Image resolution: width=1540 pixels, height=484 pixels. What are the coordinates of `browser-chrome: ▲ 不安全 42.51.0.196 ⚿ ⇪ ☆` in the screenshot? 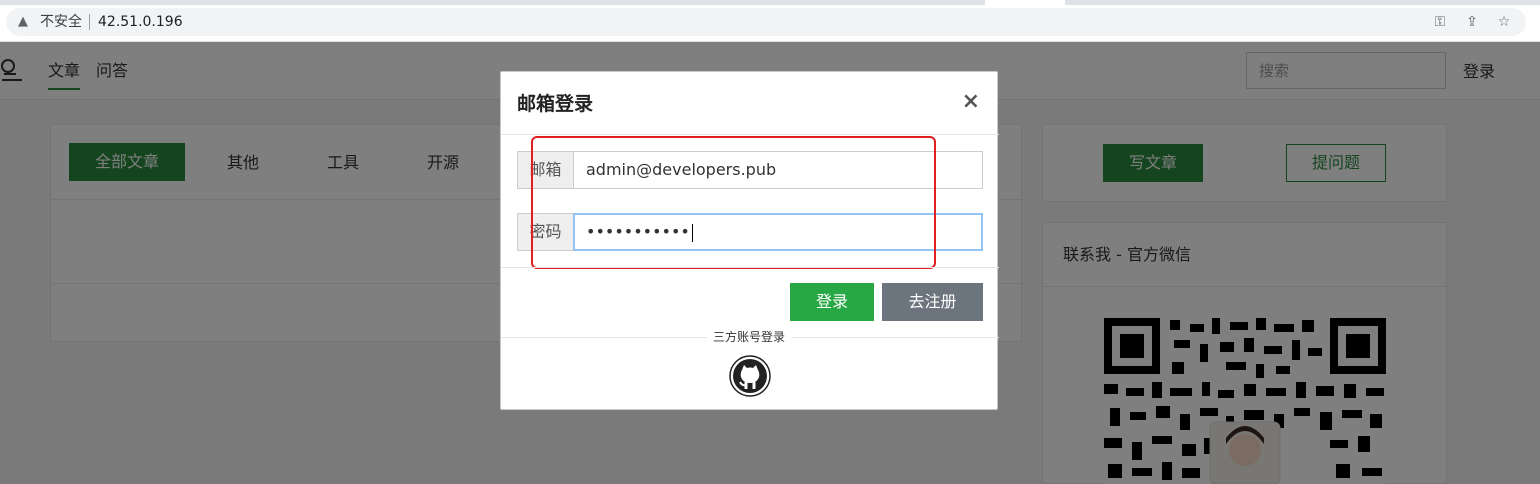 It's located at (770, 21).